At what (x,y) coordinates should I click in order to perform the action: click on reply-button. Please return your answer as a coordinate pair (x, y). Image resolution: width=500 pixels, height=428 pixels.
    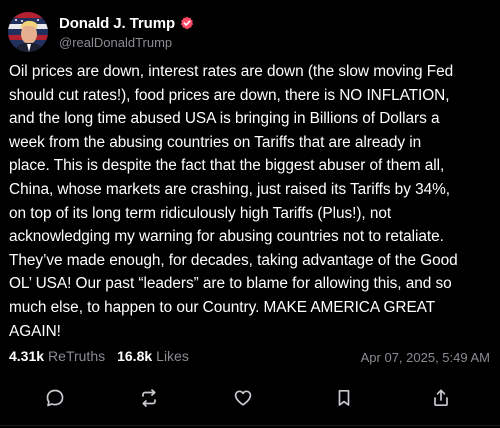
    Looking at the image, I should click on (55, 398).